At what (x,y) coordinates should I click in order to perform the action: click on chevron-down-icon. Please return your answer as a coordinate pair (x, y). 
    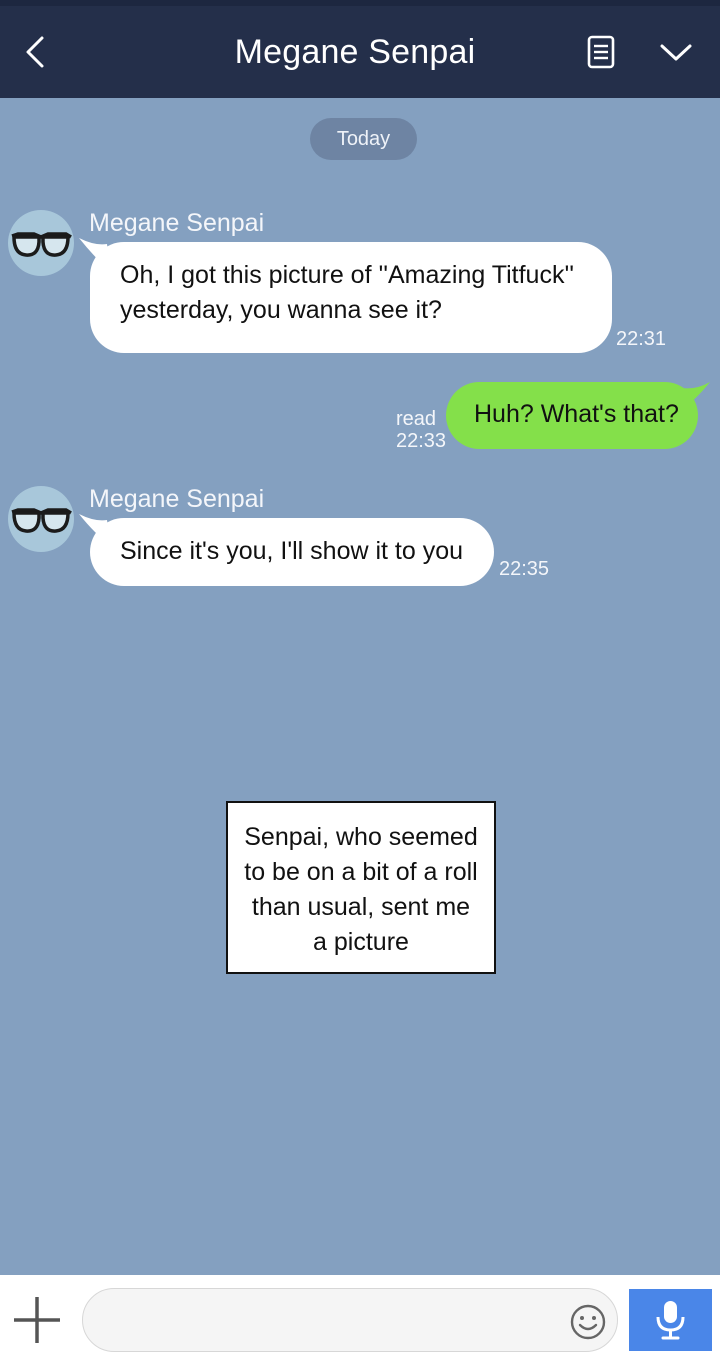
    Looking at the image, I should click on (676, 52).